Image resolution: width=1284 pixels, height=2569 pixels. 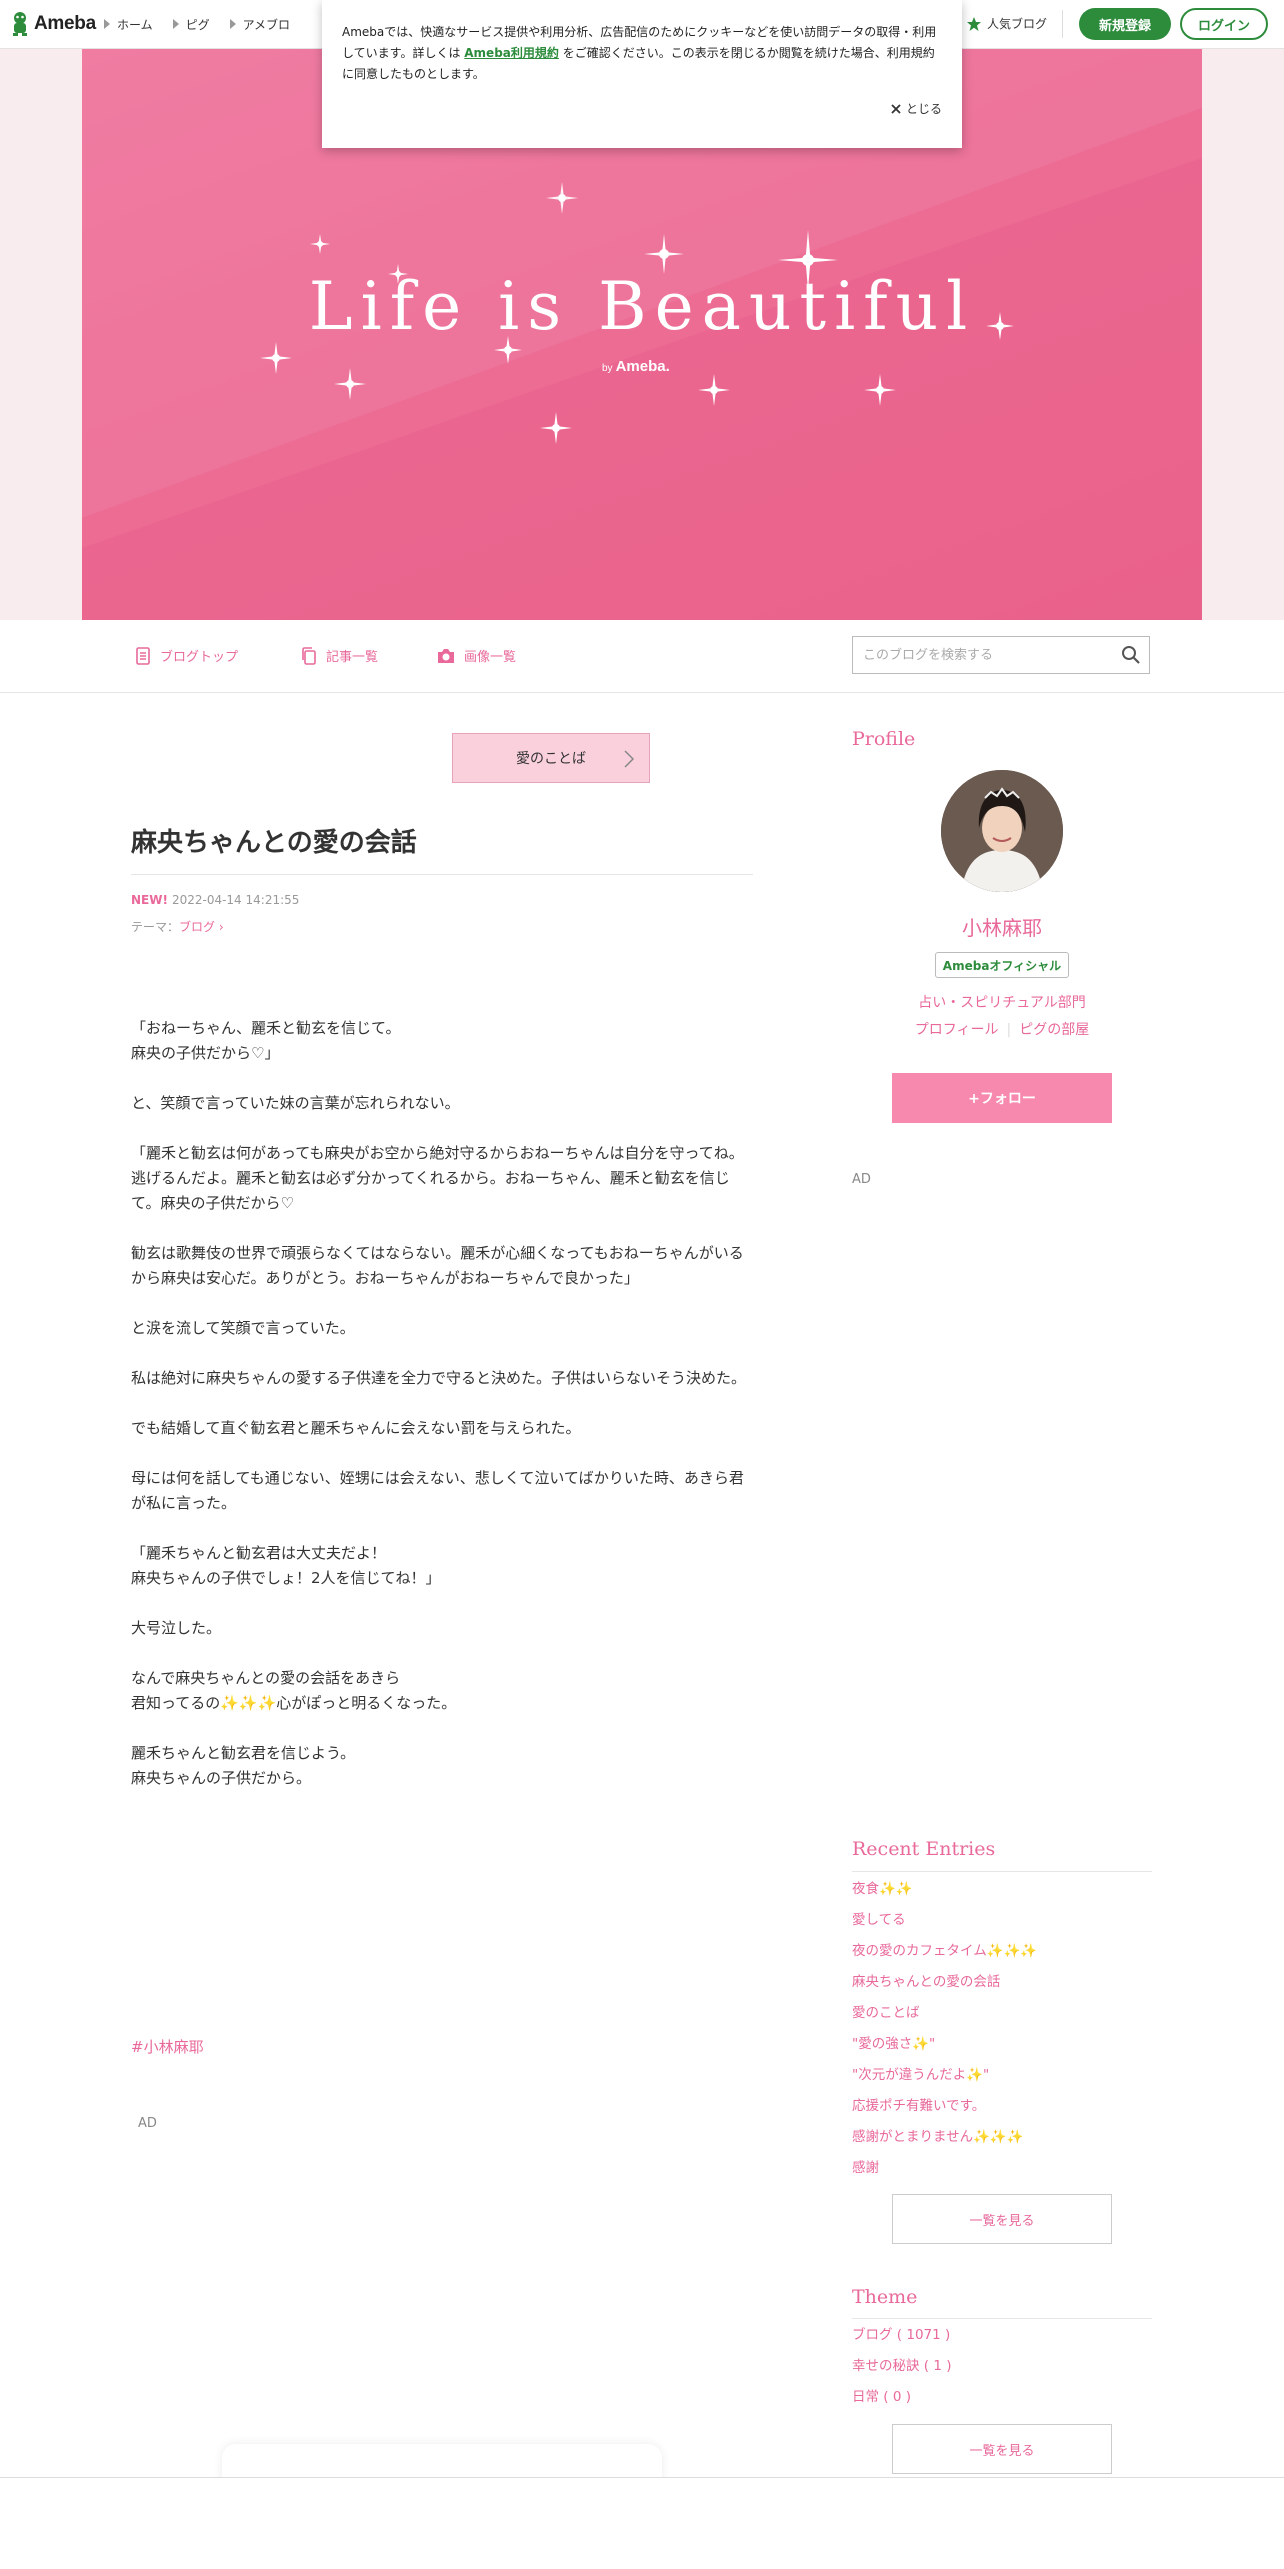 I want to click on copy-icon, so click(x=309, y=655).